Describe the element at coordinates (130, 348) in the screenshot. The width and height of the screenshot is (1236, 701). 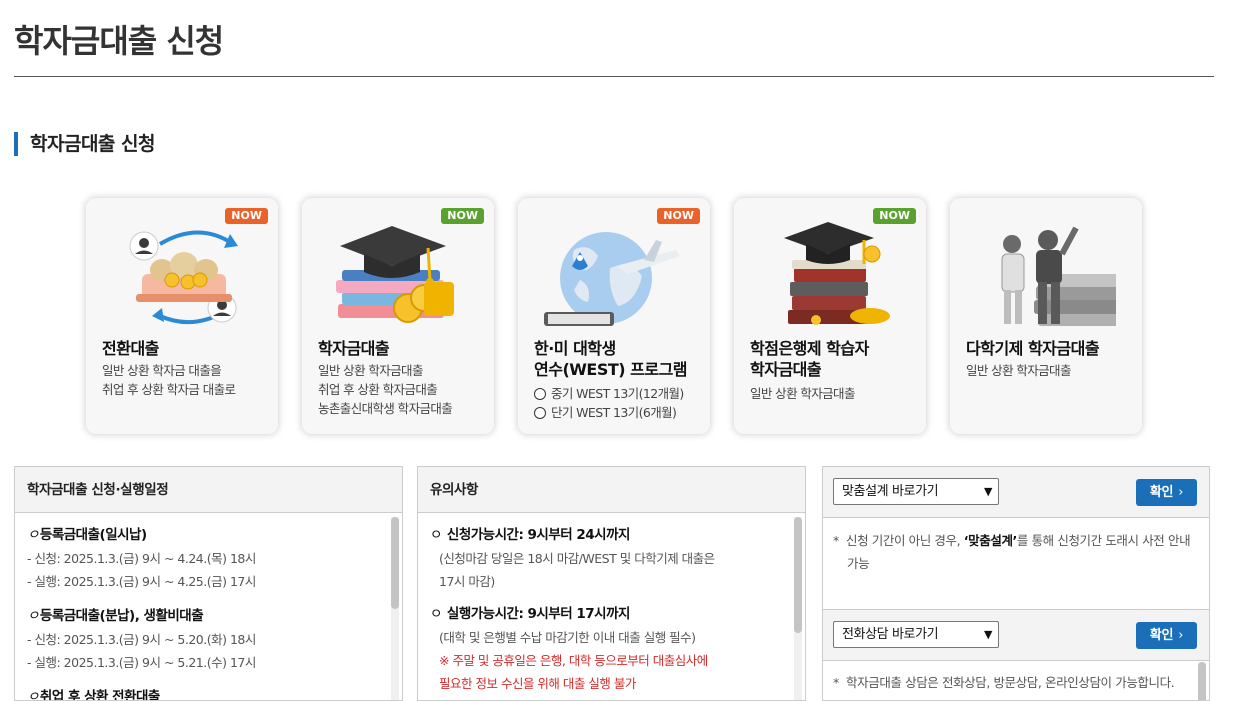
I see `card-title: 전환대출` at that location.